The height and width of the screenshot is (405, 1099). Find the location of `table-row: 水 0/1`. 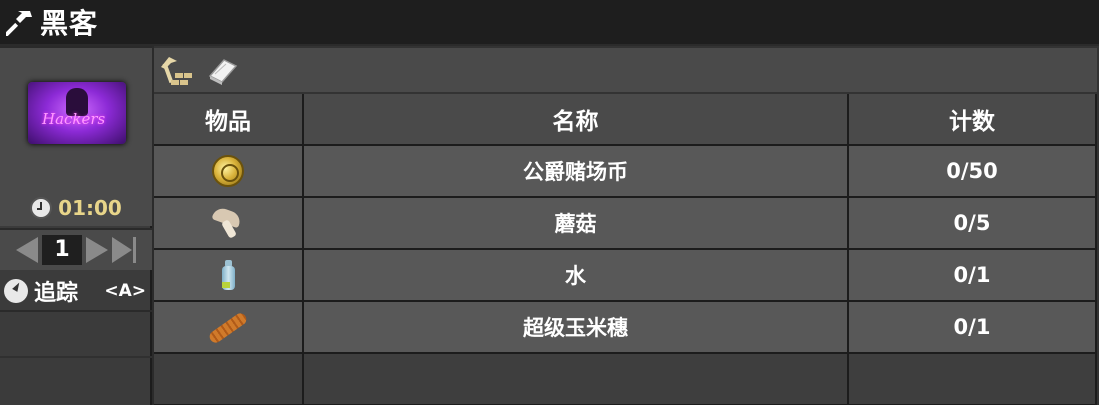

table-row: 水 0/1 is located at coordinates (625, 276).